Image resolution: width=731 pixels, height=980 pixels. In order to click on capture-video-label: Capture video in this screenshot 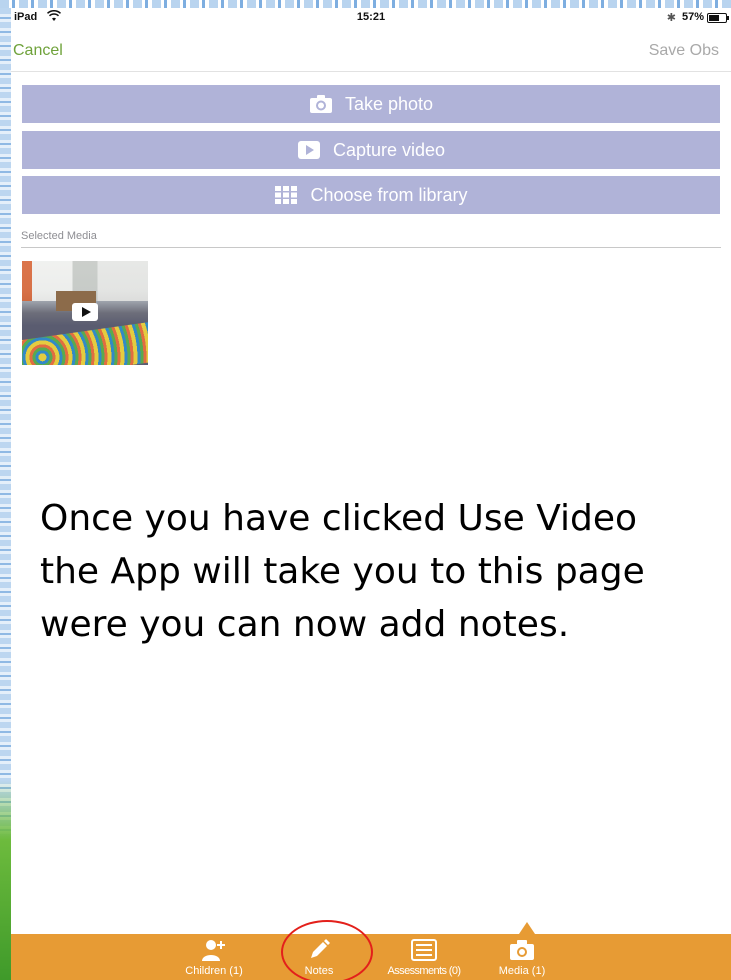, I will do `click(389, 149)`.